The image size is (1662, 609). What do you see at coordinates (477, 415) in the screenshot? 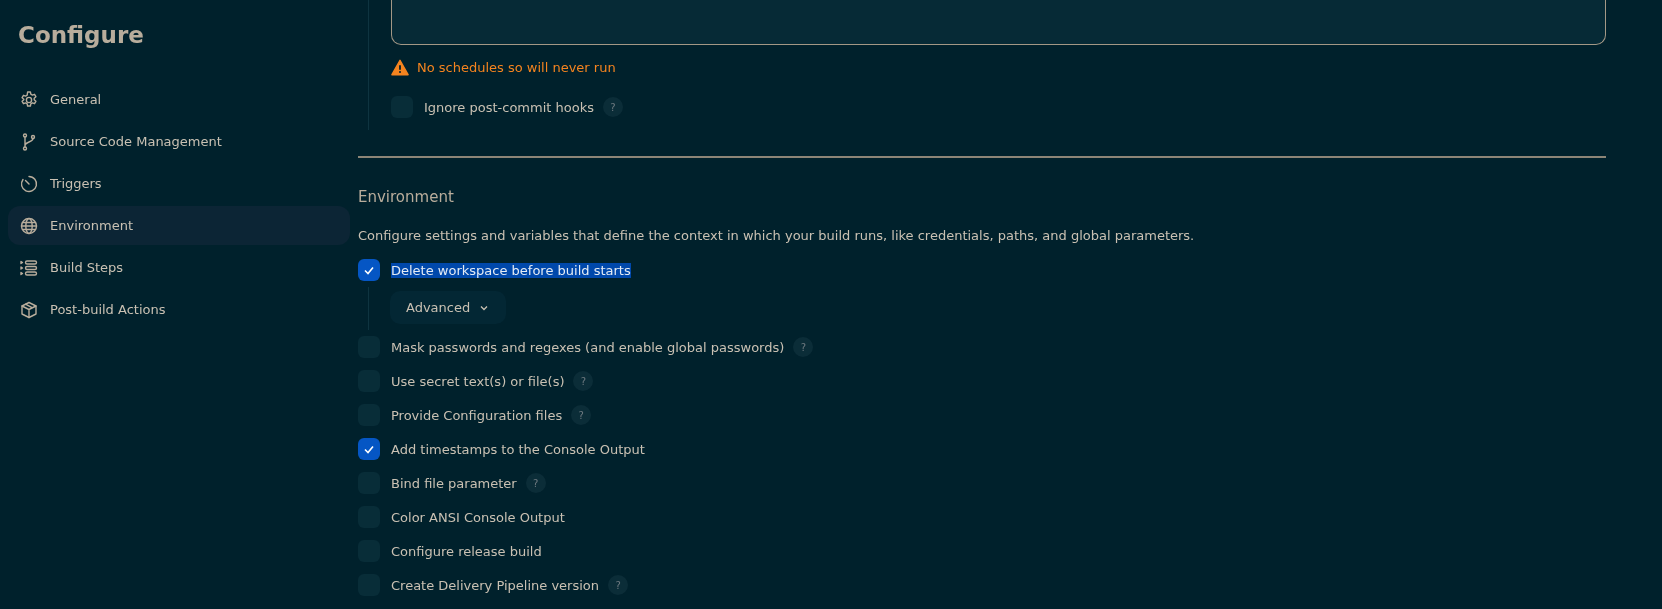
I see `option-label: Provide Configuration files` at bounding box center [477, 415].